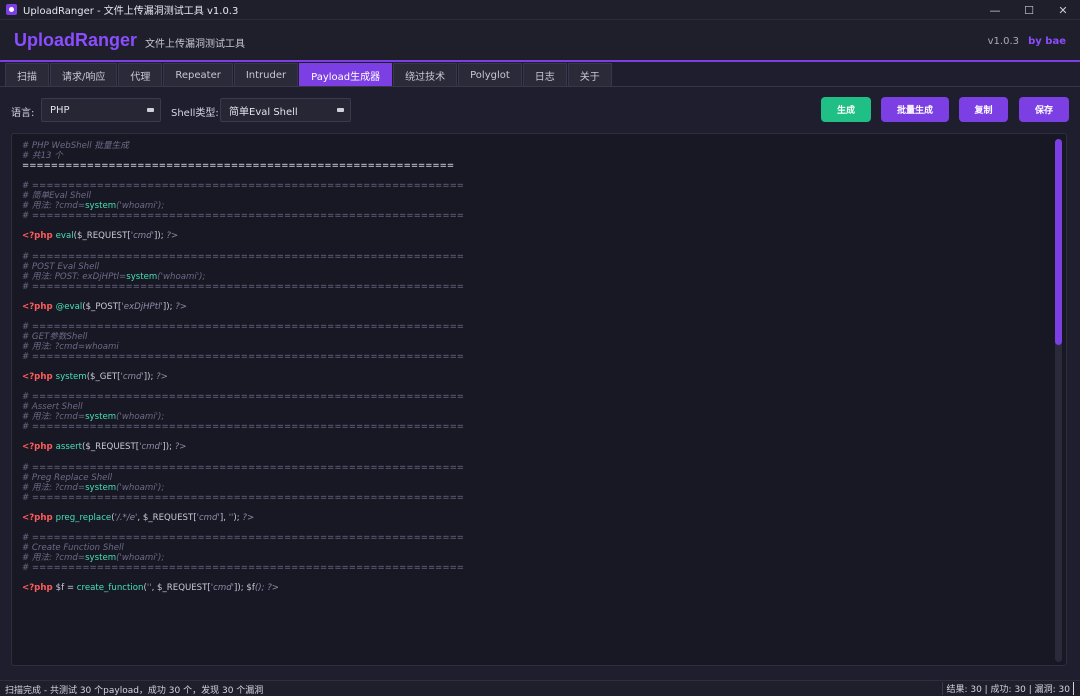 Image resolution: width=1080 pixels, height=696 pixels. What do you see at coordinates (243, 407) in the screenshot?
I see `code-line: # Assert Shell` at bounding box center [243, 407].